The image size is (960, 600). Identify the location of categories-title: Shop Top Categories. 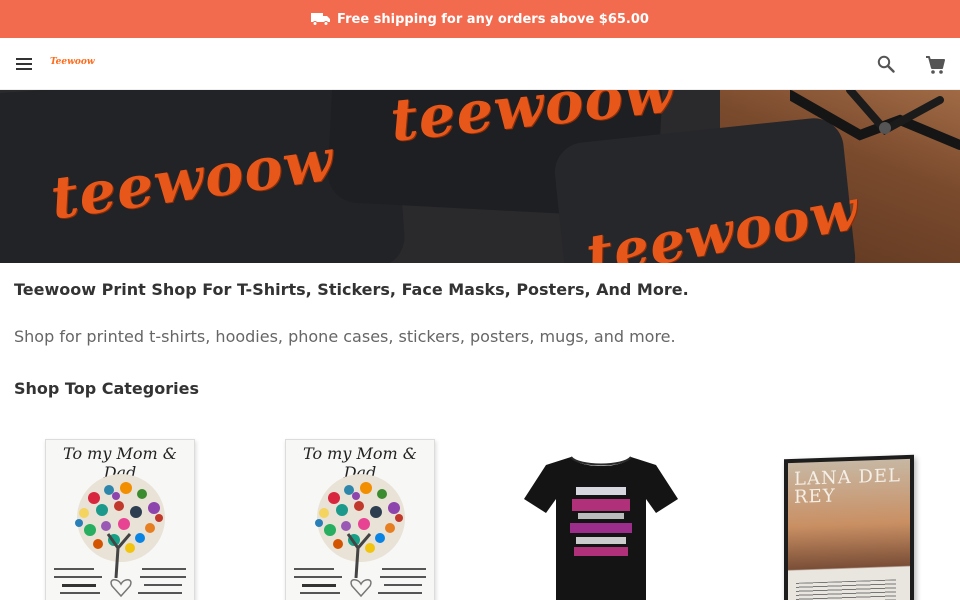
(106, 388).